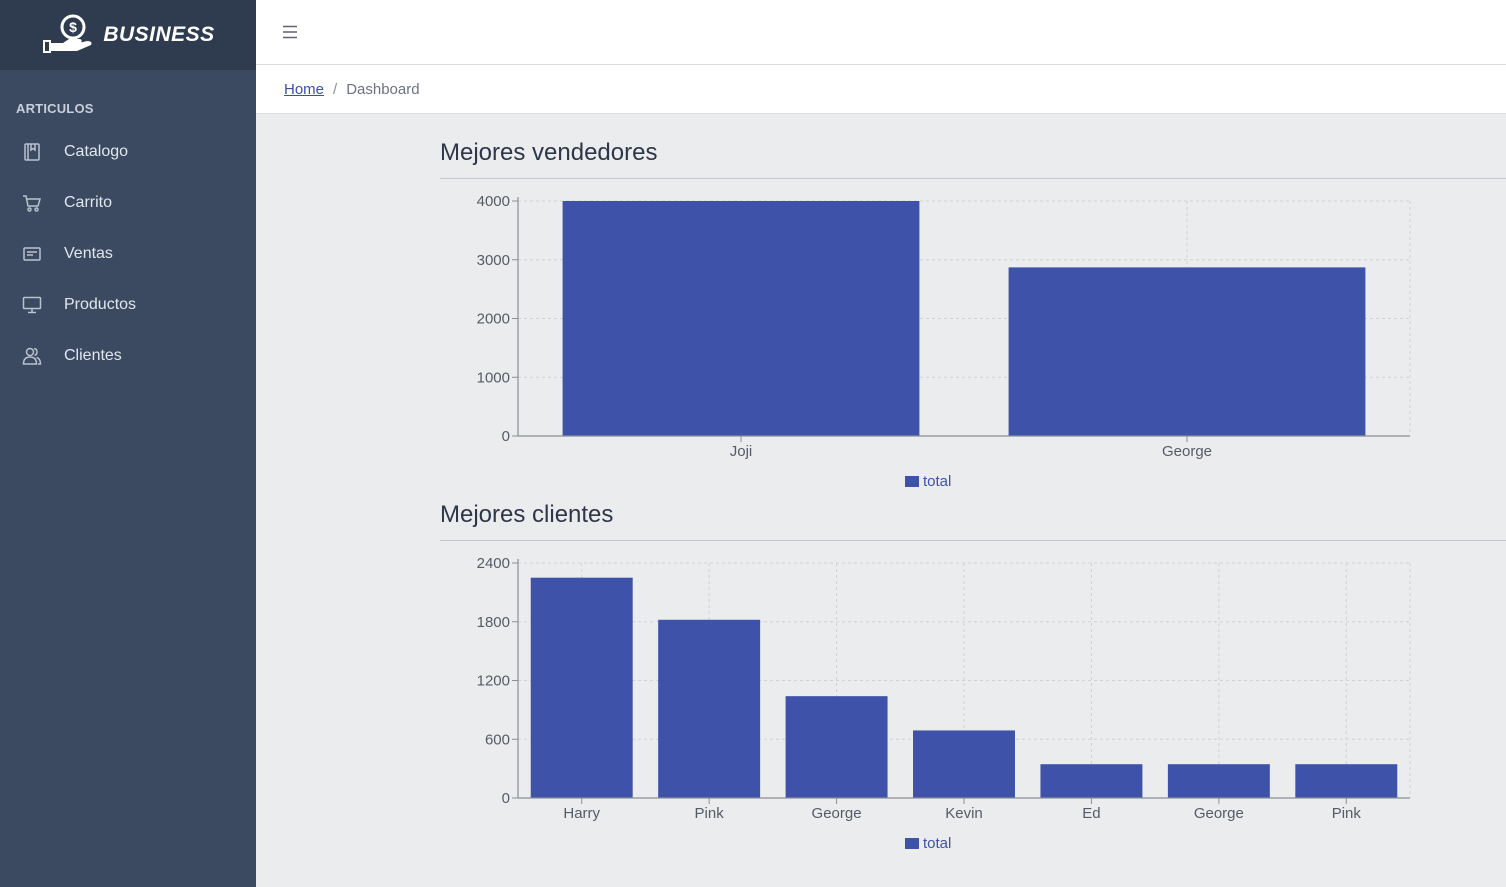  I want to click on y-tick-label: 1000, so click(493, 377).